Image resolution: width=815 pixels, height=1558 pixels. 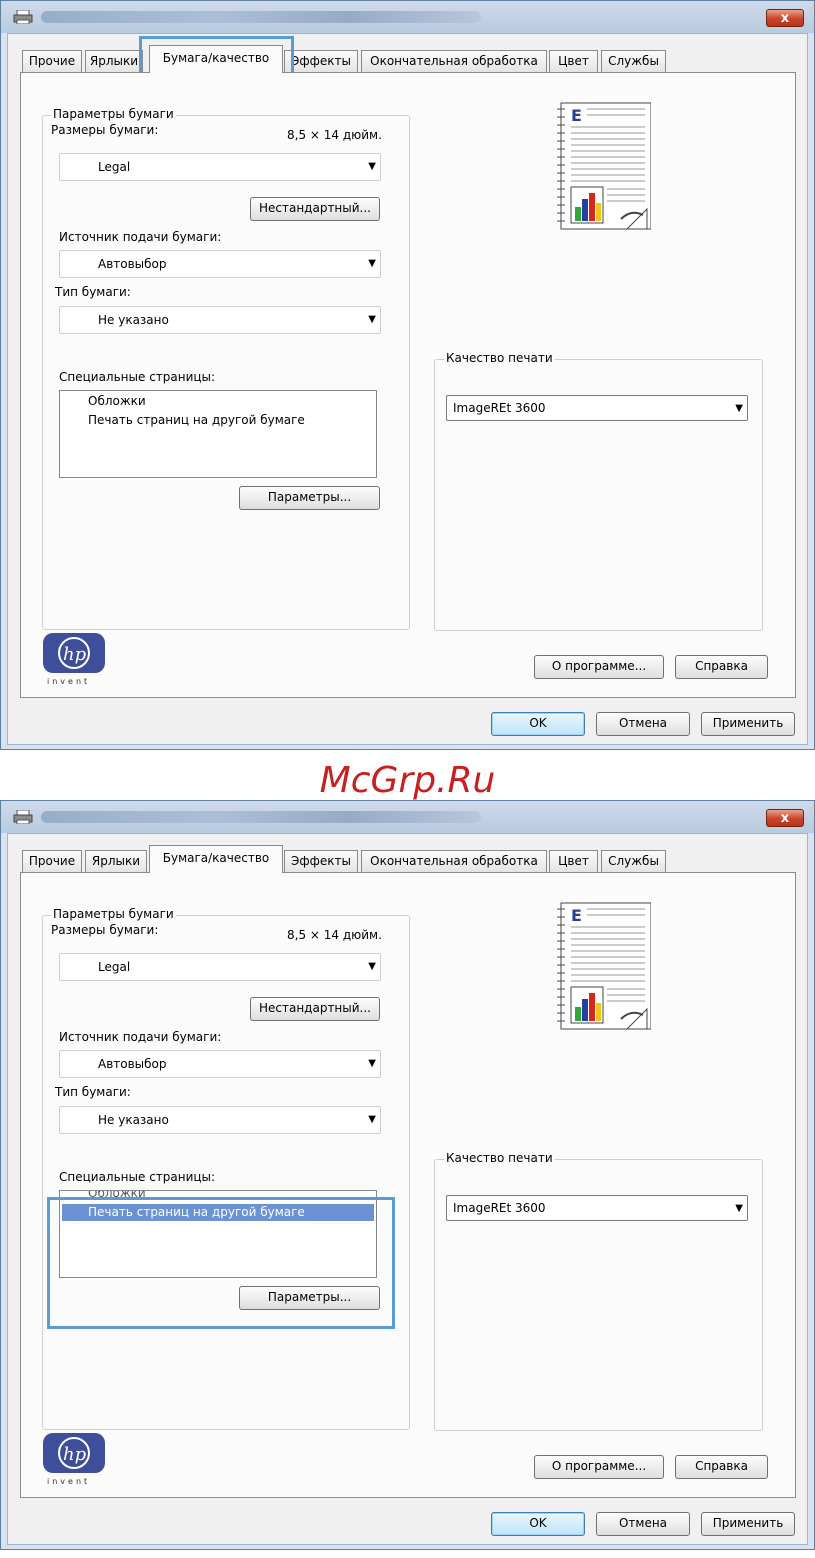 What do you see at coordinates (221, 1263) in the screenshot?
I see `special-pages-highlight-frame` at bounding box center [221, 1263].